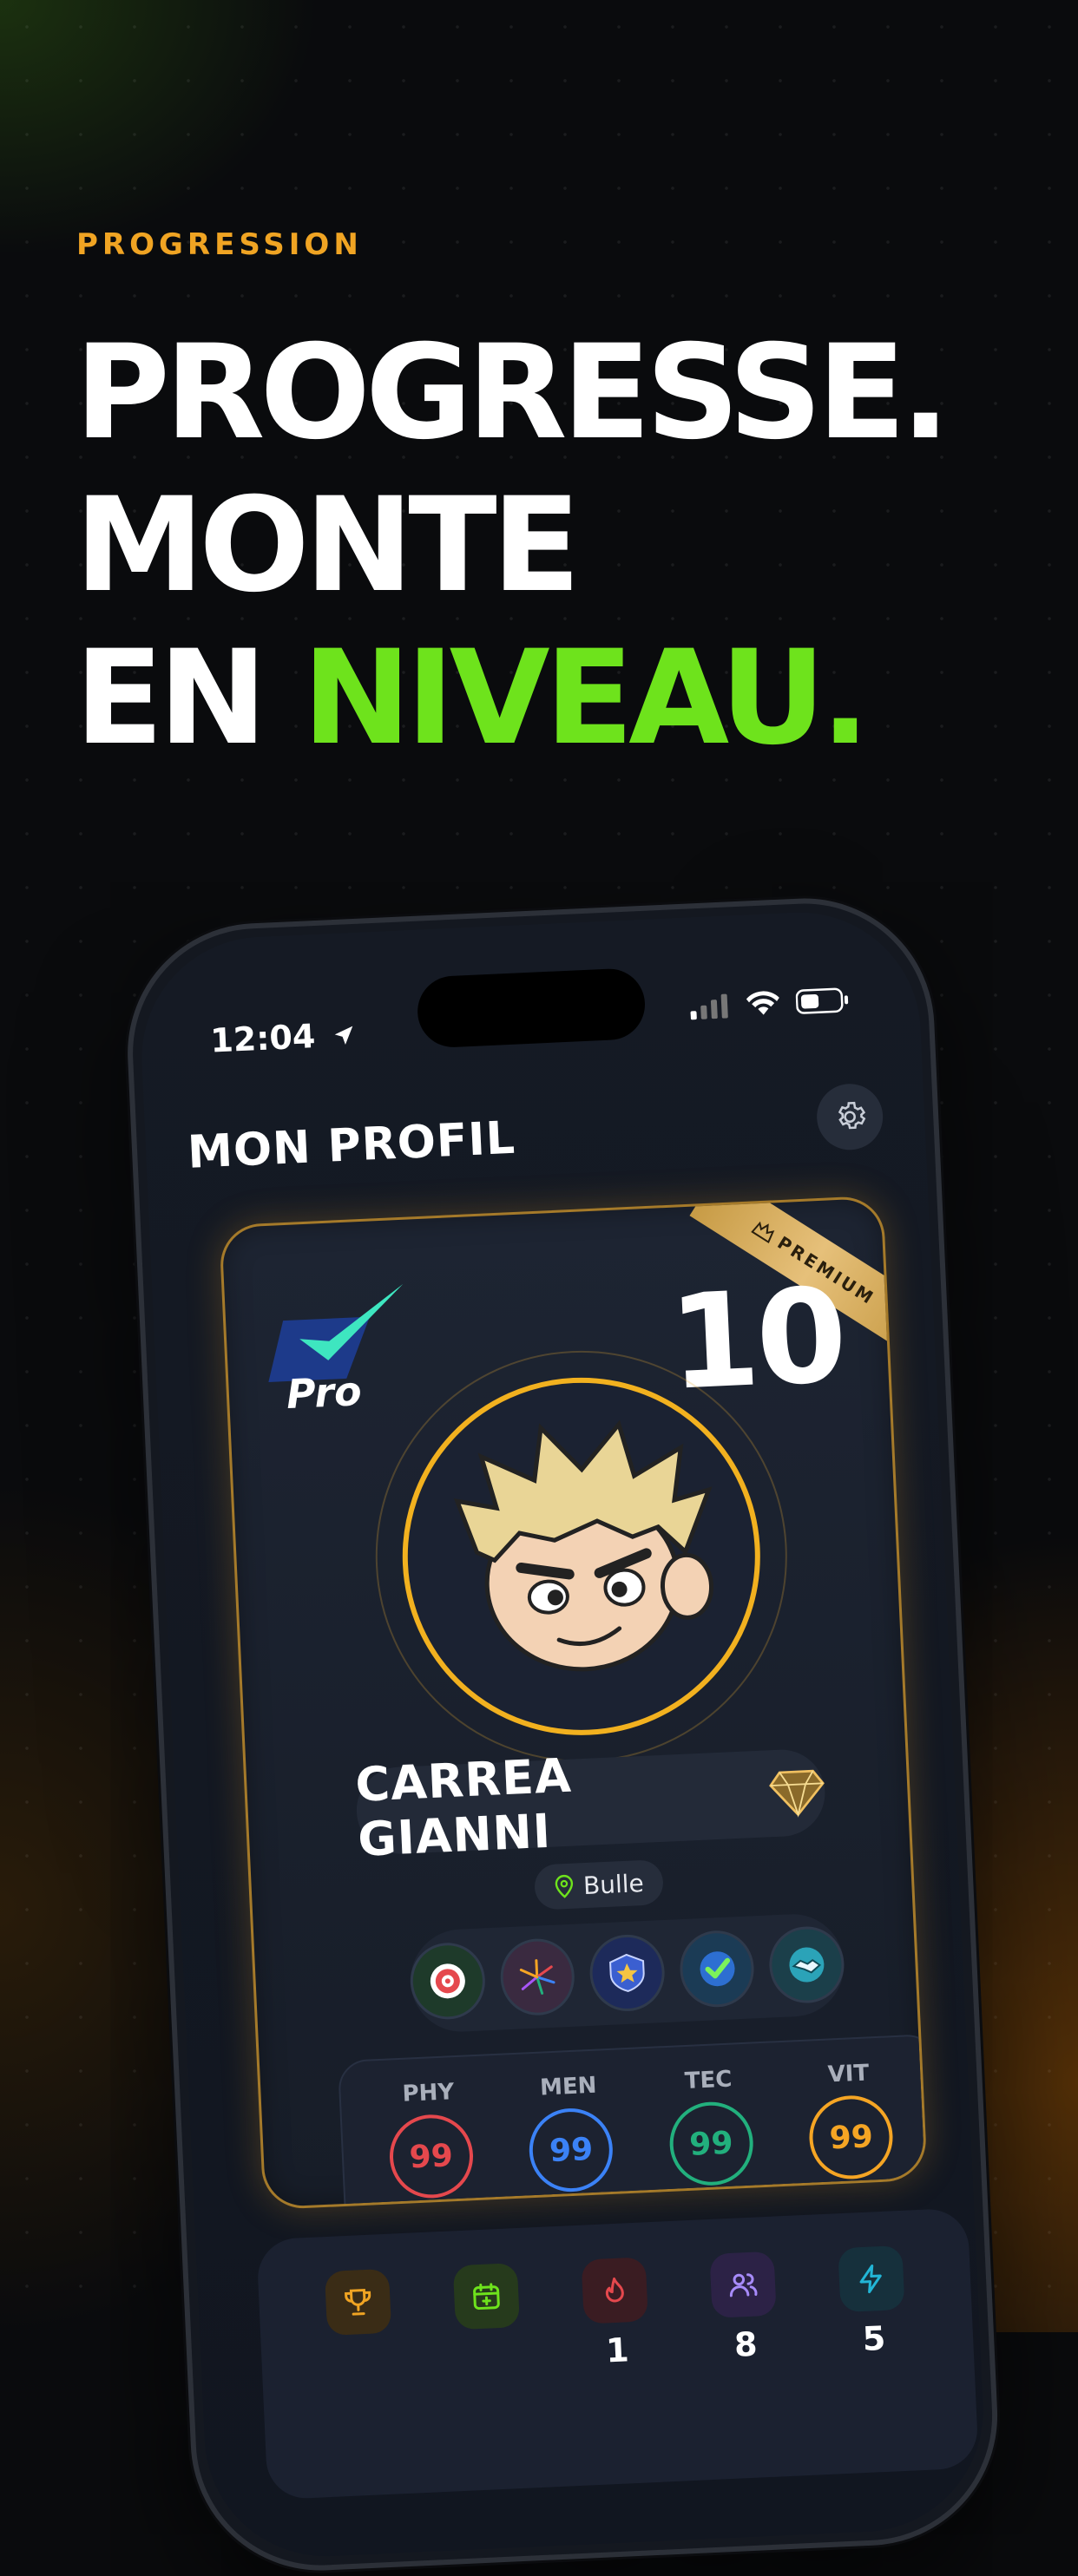 This screenshot has width=1078, height=2576. Describe the element at coordinates (583, 1545) in the screenshot. I see `cartoon-avatar-icon` at that location.